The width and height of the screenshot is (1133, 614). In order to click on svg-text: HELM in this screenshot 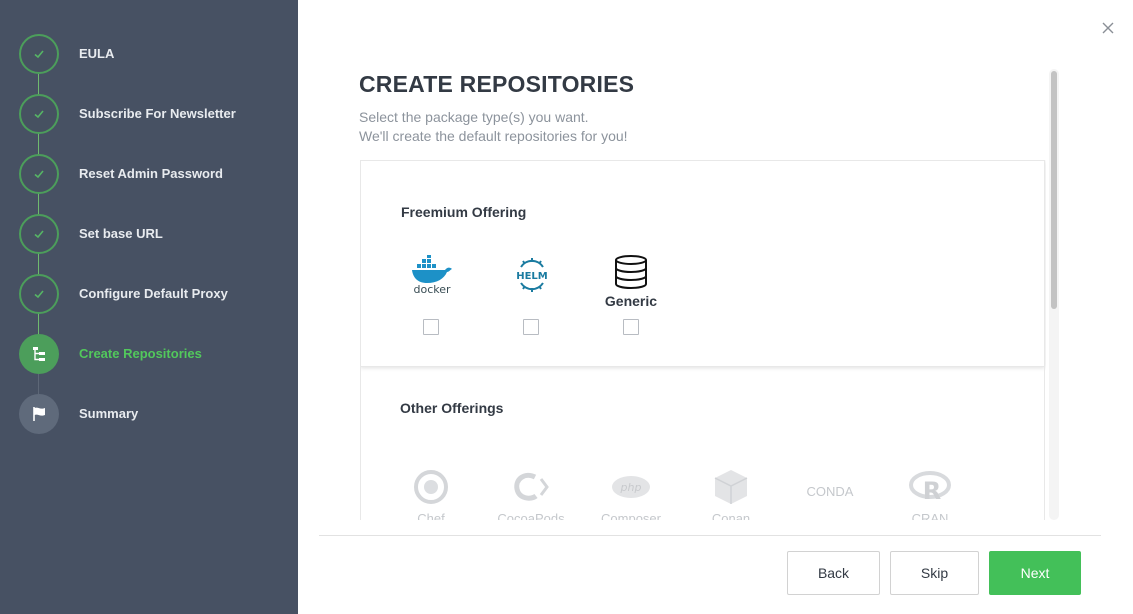, I will do `click(532, 276)`.